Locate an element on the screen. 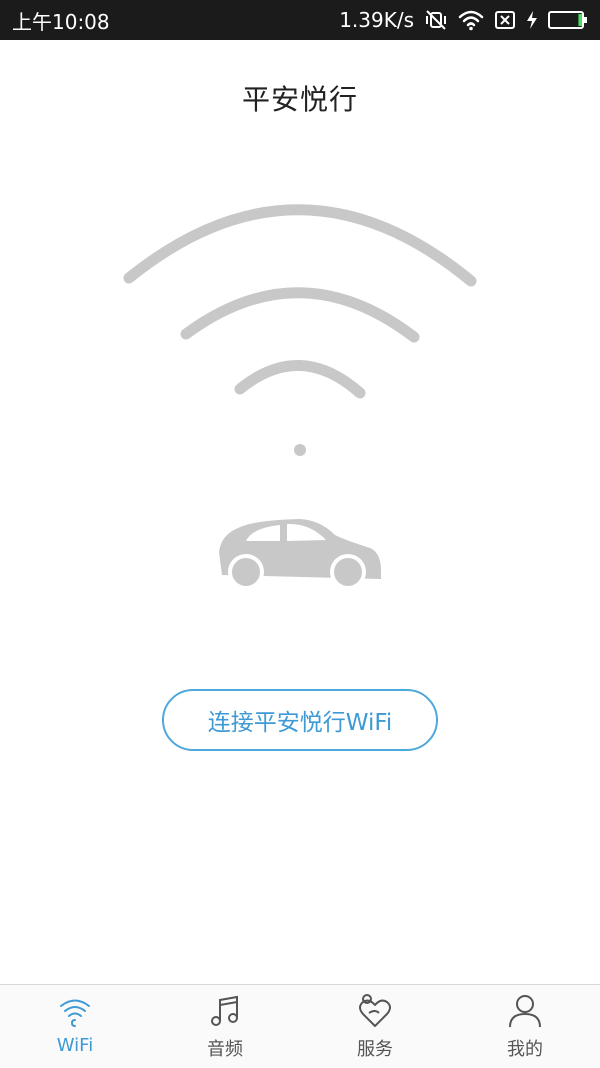 The image size is (600, 1068). tab-audio-label: 音频 is located at coordinates (225, 1049).